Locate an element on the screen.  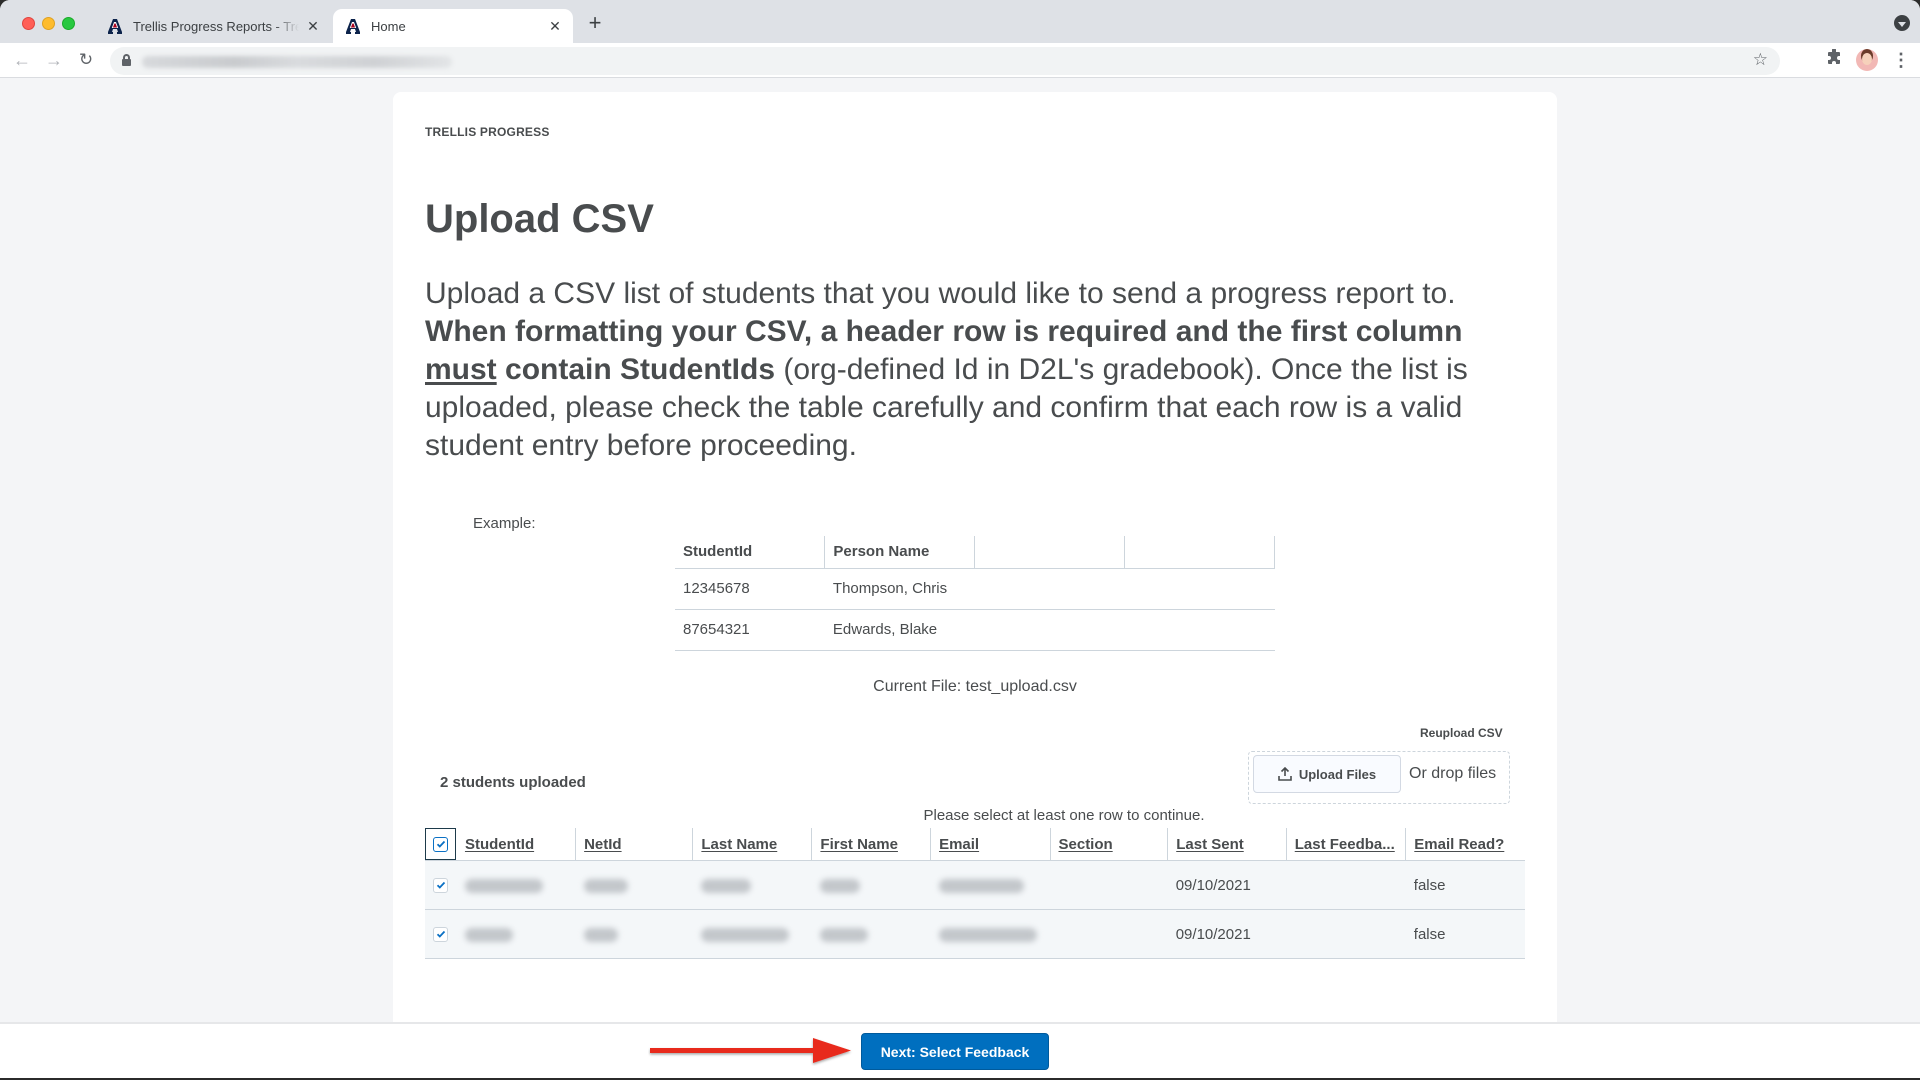
upload-files-button: Upload Files is located at coordinates (1327, 774).